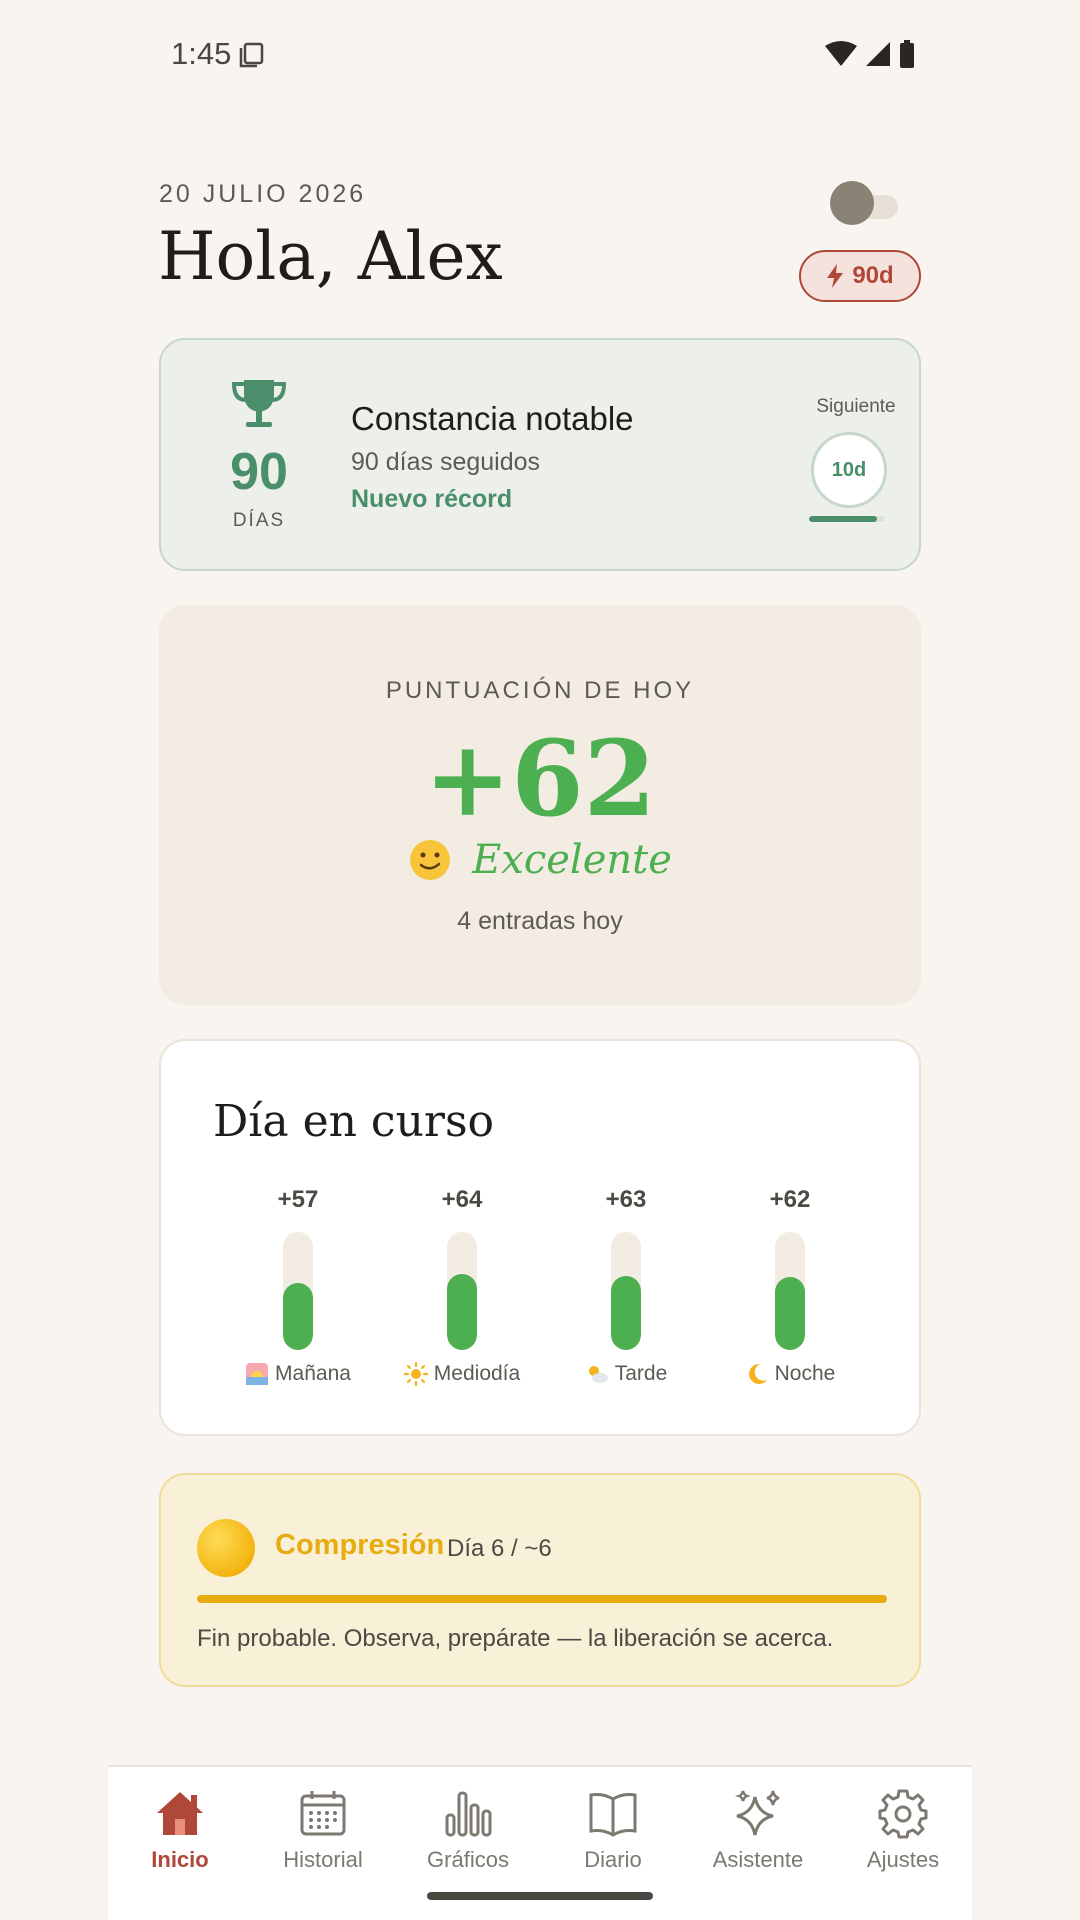  Describe the element at coordinates (468, 1814) in the screenshot. I see `bar-chart-icon` at that location.